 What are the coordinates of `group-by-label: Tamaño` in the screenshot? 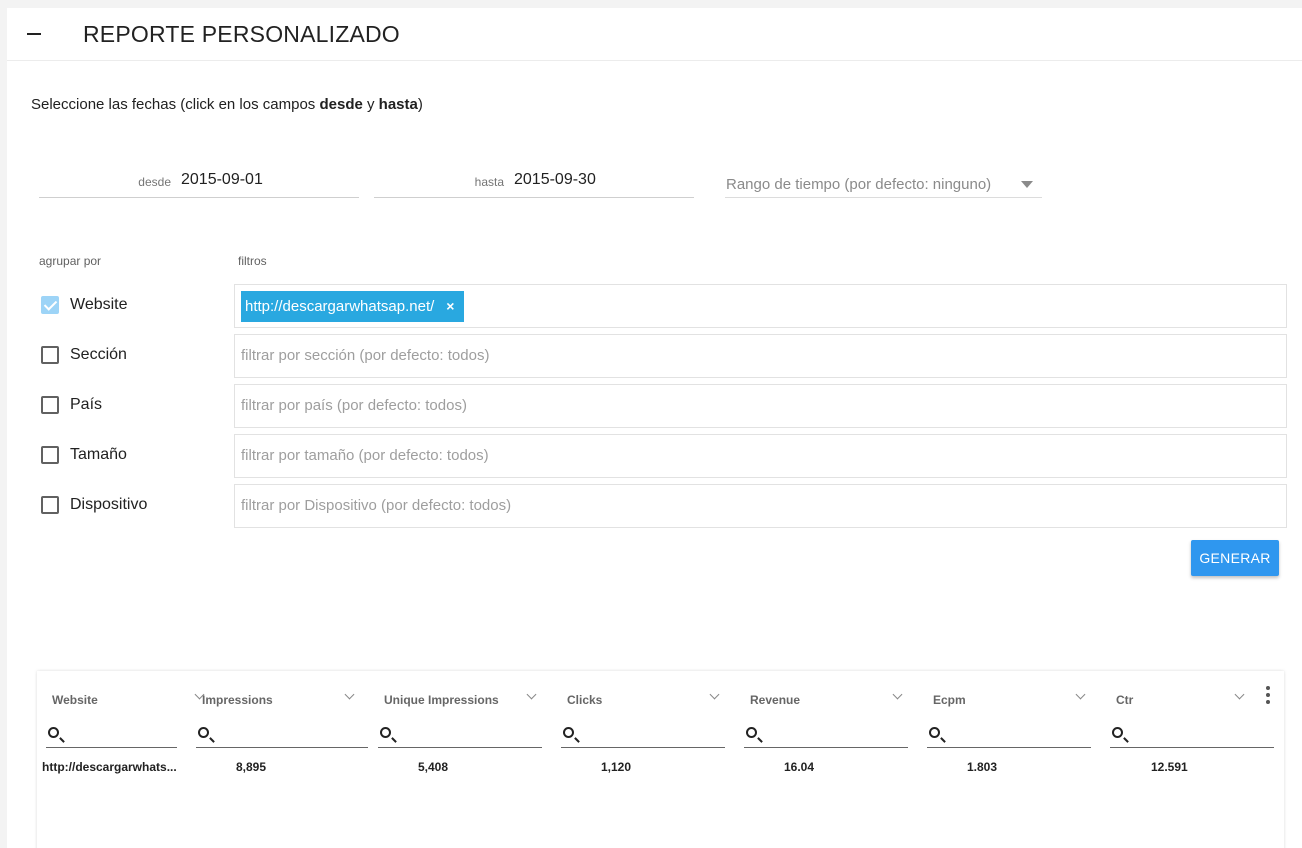 It's located at (98, 454).